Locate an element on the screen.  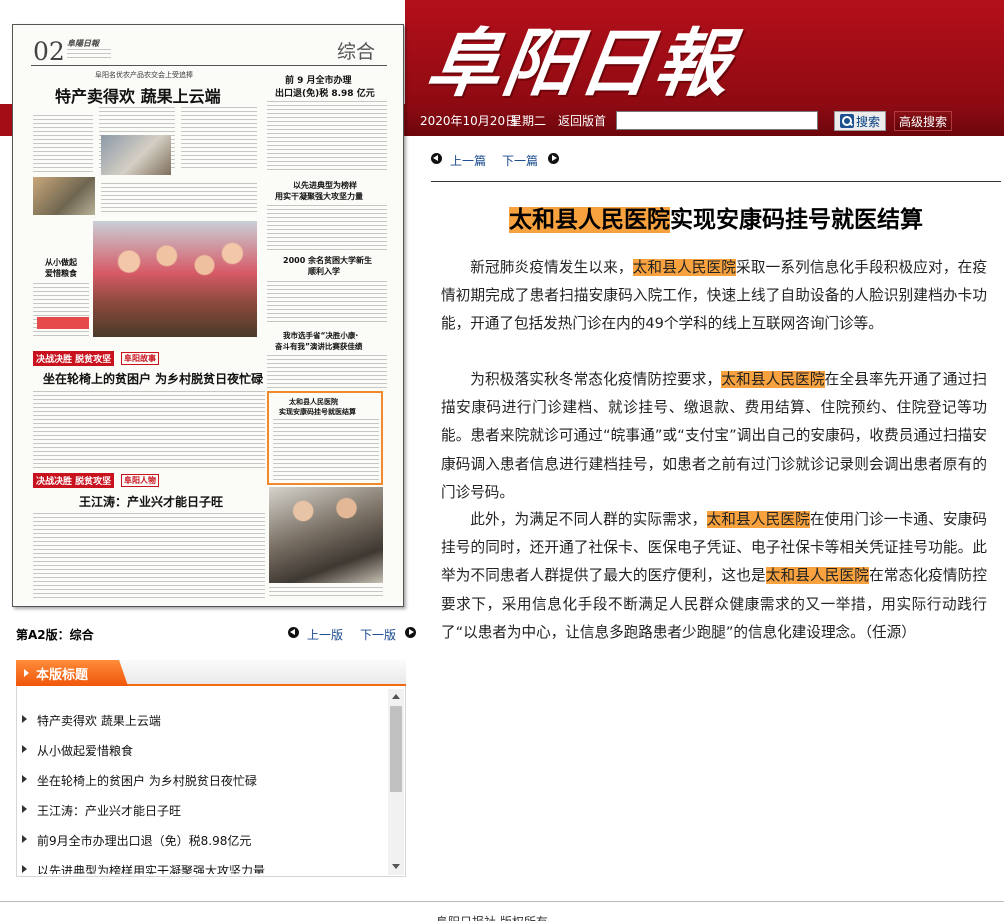
thumb-red-label-2: 决战决胜 脱贫攻坚 is located at coordinates (74, 480).